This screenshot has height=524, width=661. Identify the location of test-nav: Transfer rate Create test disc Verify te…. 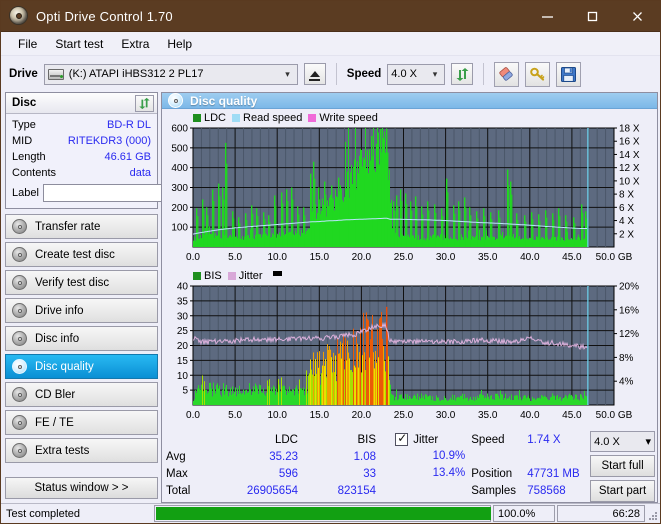
(81, 338).